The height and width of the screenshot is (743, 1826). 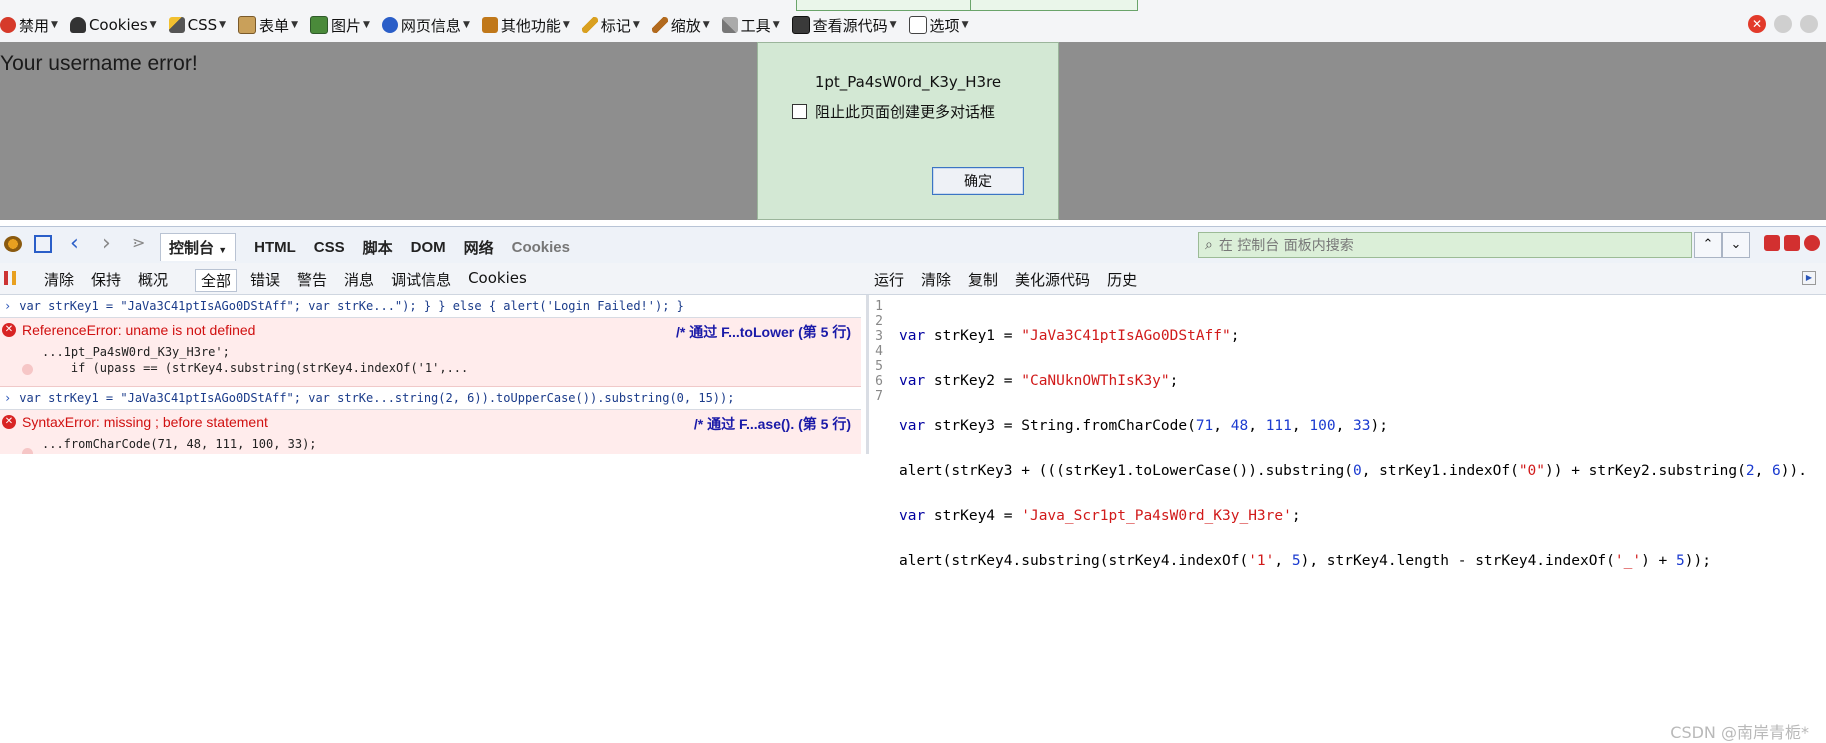 What do you see at coordinates (339, 25) in the screenshot?
I see `toolbar-images-menu: 图片 ▼` at bounding box center [339, 25].